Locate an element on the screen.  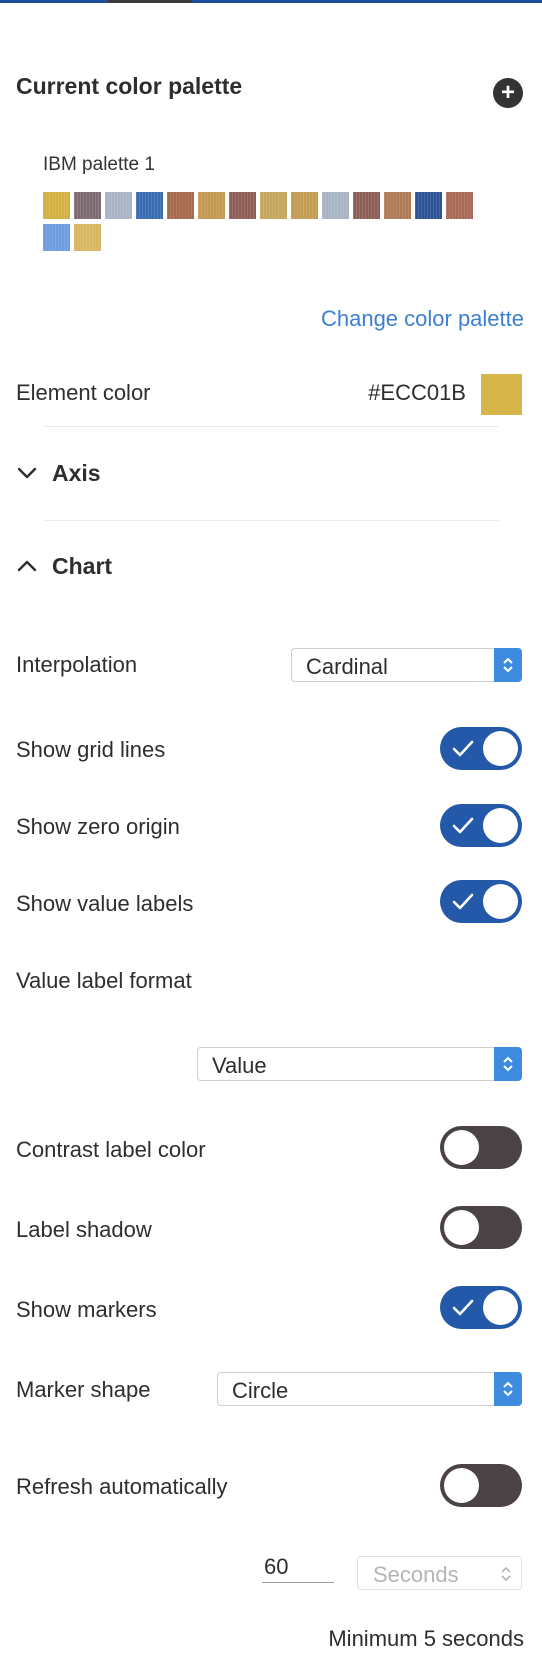
show-value-labels-label: Show value labels is located at coordinates (105, 903).